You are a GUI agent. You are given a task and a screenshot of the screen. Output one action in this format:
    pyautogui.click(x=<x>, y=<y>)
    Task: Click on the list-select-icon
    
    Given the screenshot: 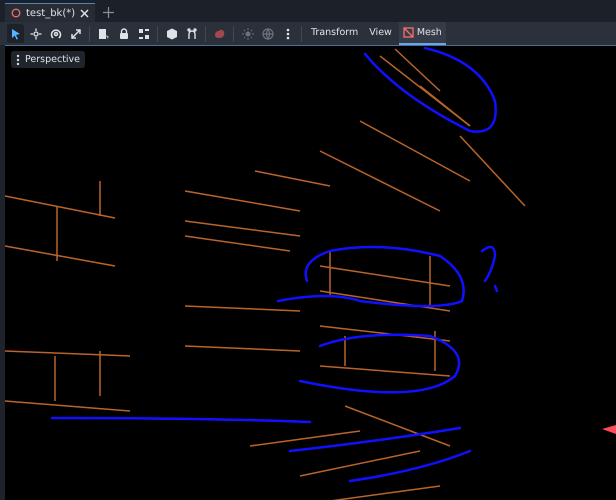 What is the action you would take?
    pyautogui.click(x=104, y=34)
    